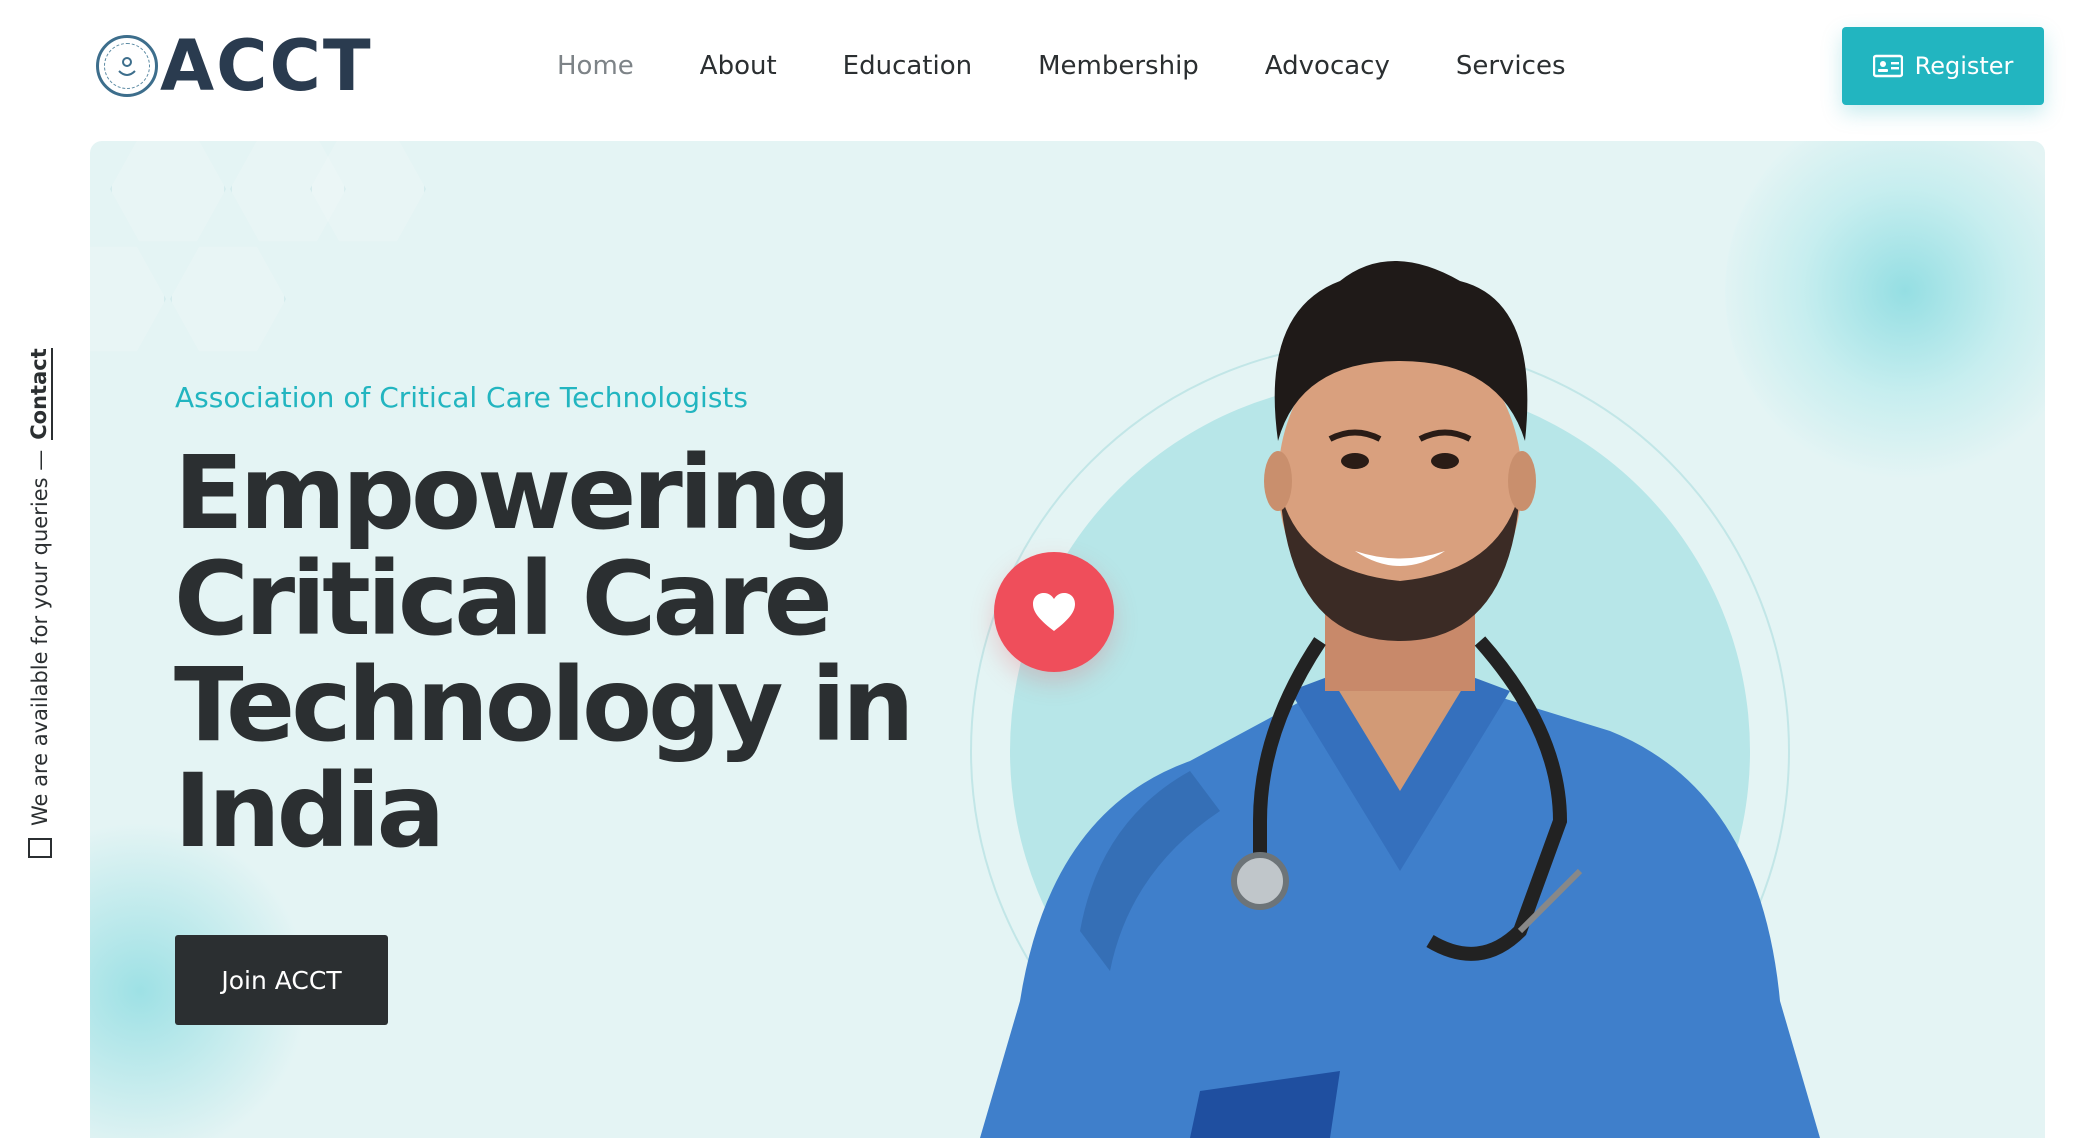 Image resolution: width=2086 pixels, height=1138 pixels. I want to click on mail-icon, so click(40, 848).